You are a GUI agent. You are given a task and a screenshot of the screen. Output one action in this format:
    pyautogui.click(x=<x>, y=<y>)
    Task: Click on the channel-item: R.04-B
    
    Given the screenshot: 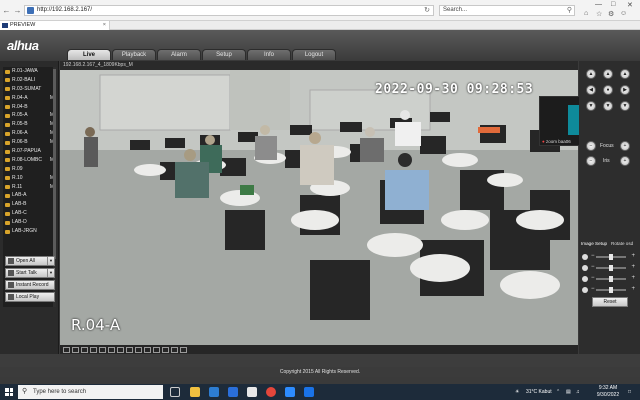 What is the action you would take?
    pyautogui.click(x=29, y=107)
    